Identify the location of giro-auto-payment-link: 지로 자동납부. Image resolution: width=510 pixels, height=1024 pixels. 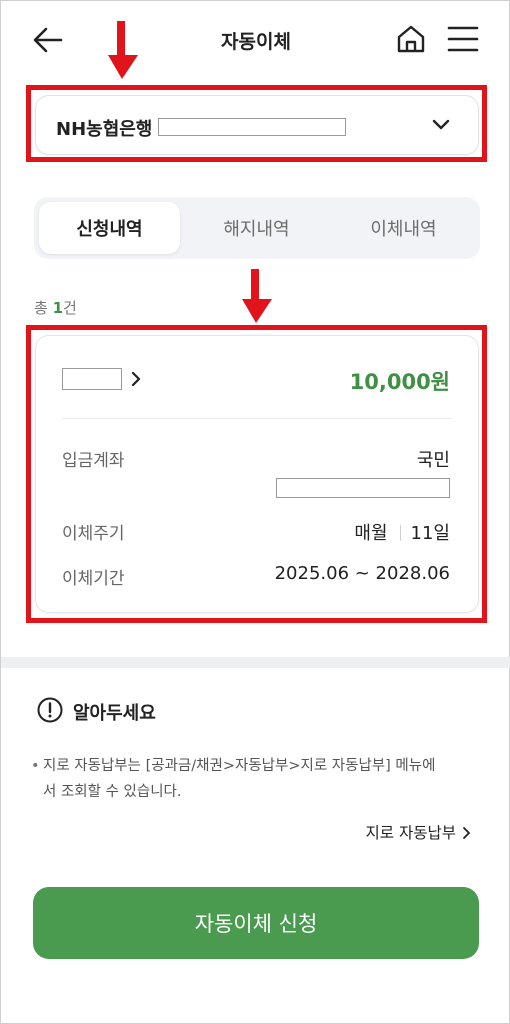
(419, 832).